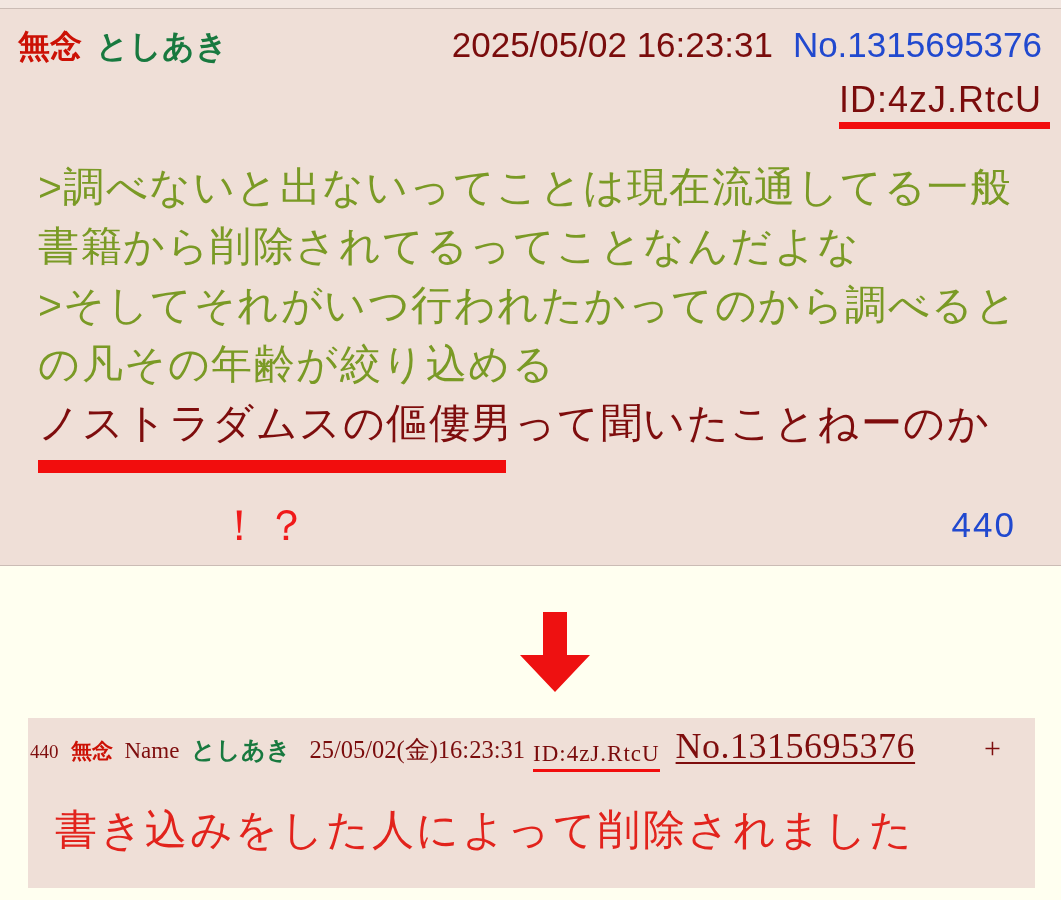 Image resolution: width=1061 pixels, height=900 pixels. What do you see at coordinates (526, 187) in the screenshot?
I see `quote-text: >調べないと出ないってことは現在流通してる一般` at bounding box center [526, 187].